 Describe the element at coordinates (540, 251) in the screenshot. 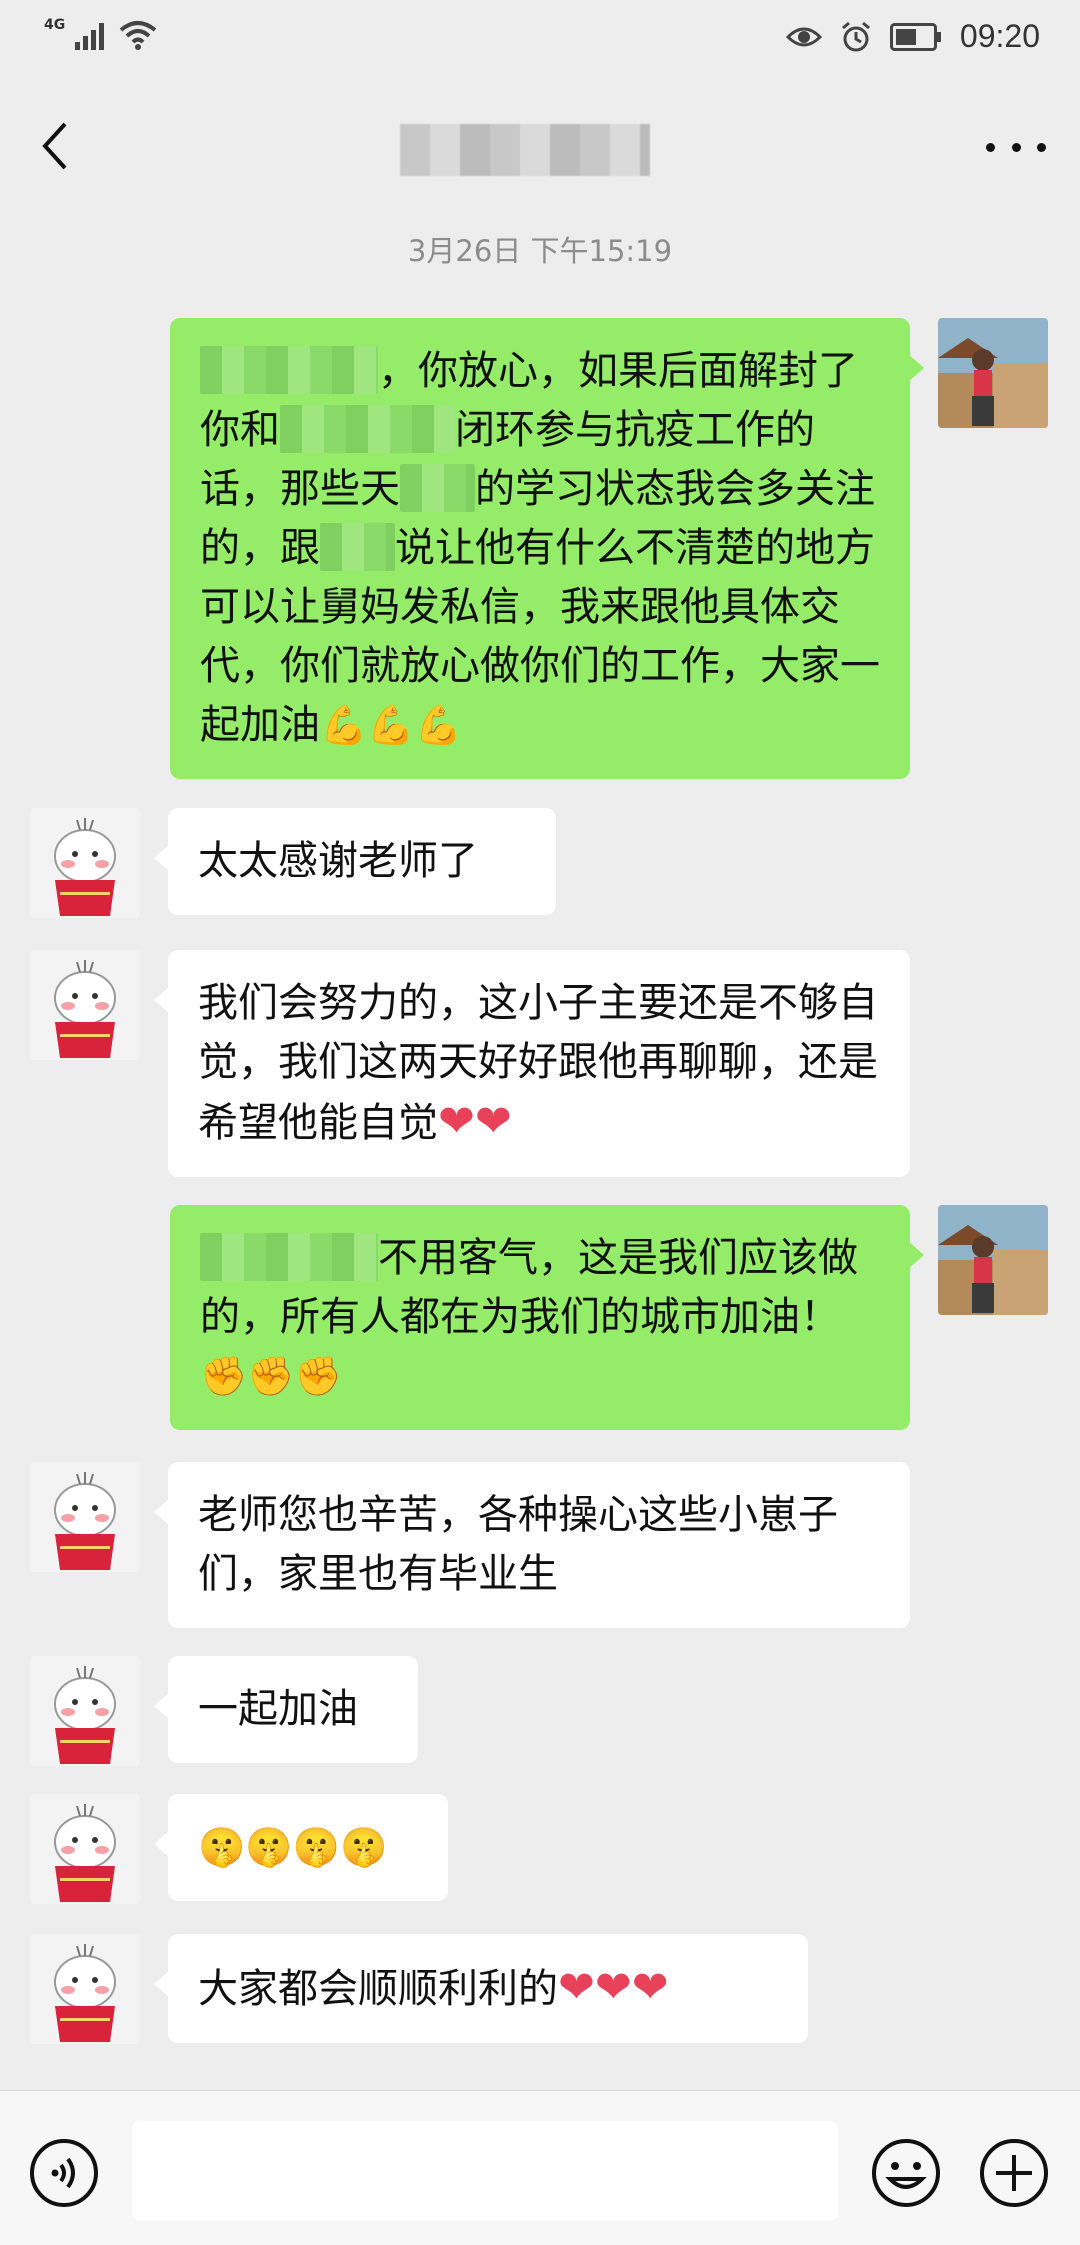

I see `chat-timestamp: 3月26日 下午15:19` at that location.